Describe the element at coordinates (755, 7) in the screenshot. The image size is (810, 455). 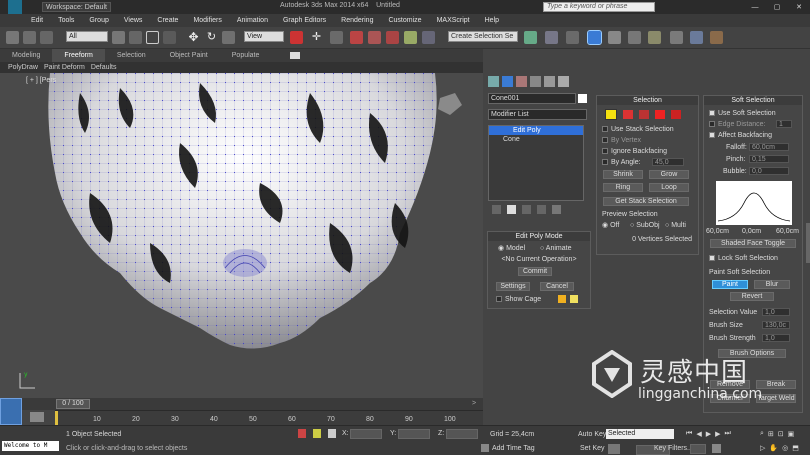
I see `minimize-icon: —` at that location.